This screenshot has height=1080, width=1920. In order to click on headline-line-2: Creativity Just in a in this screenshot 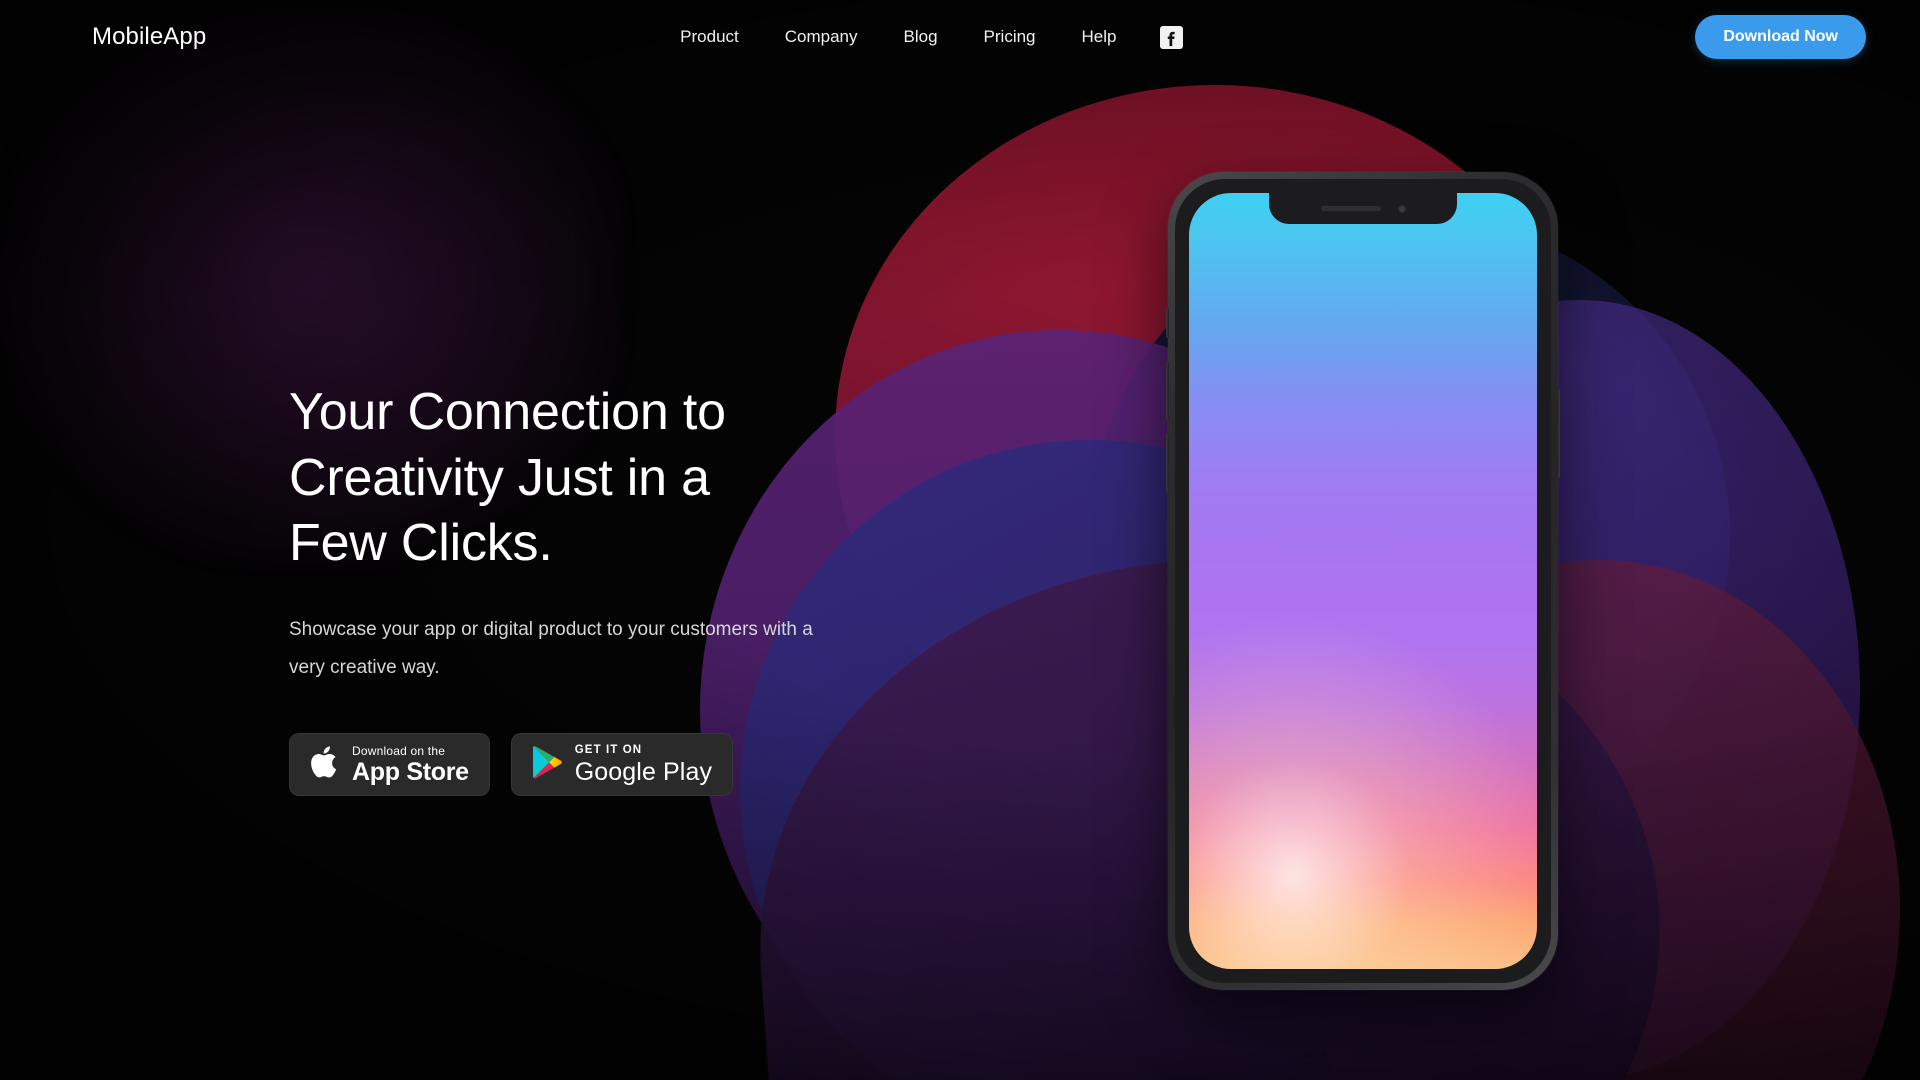, I will do `click(499, 477)`.